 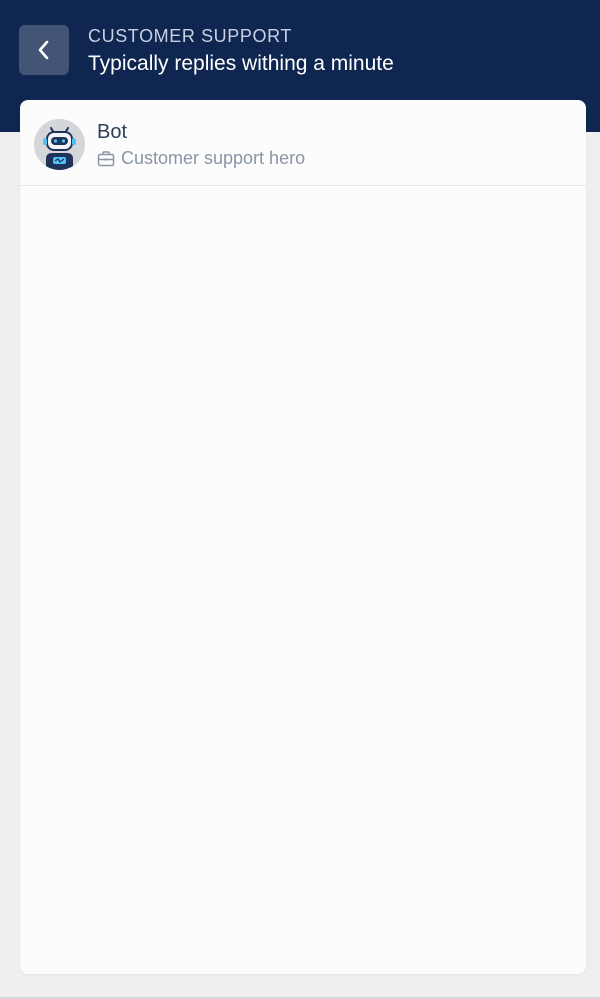 I want to click on agent-role: Customer support hero, so click(x=201, y=158).